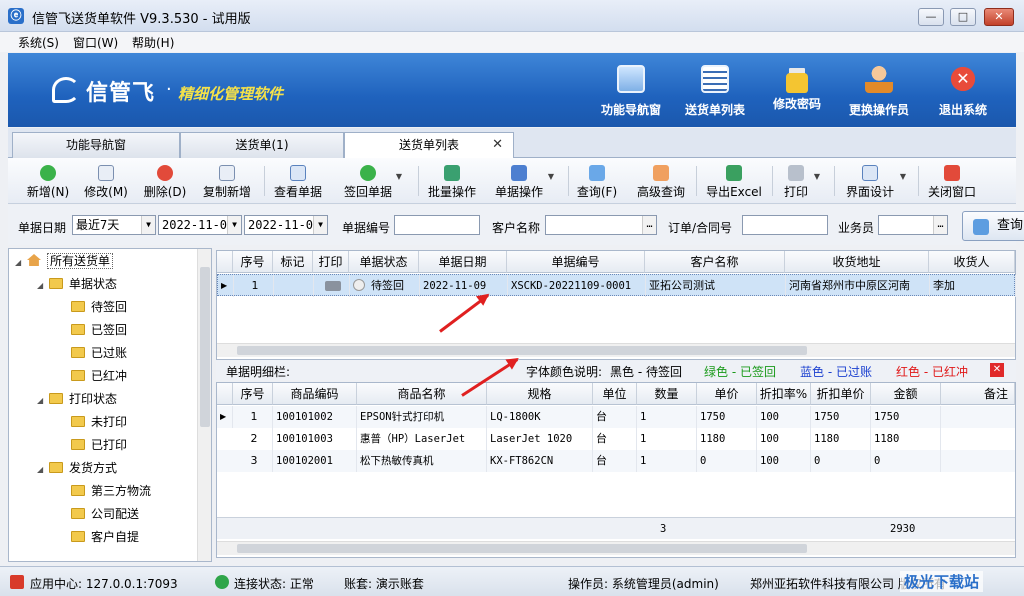 The height and width of the screenshot is (596, 1024). Describe the element at coordinates (109, 445) in the screenshot. I see `tree-item-label: 已打印` at that location.